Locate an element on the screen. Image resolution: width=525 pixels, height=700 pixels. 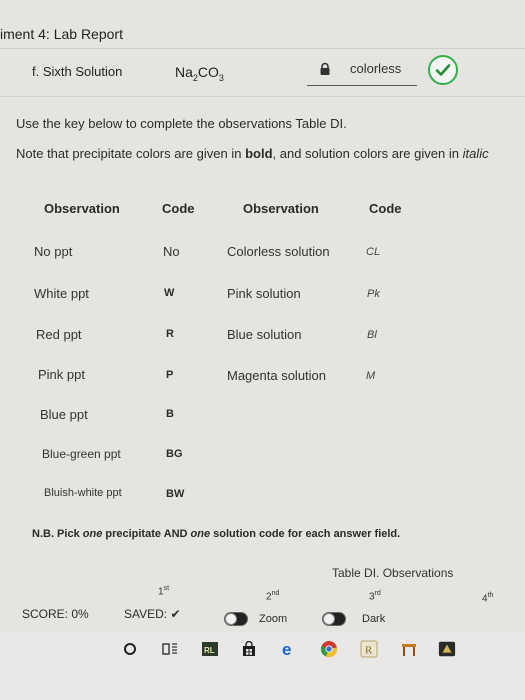
zoom-label: Zoom is located at coordinates (273, 619).